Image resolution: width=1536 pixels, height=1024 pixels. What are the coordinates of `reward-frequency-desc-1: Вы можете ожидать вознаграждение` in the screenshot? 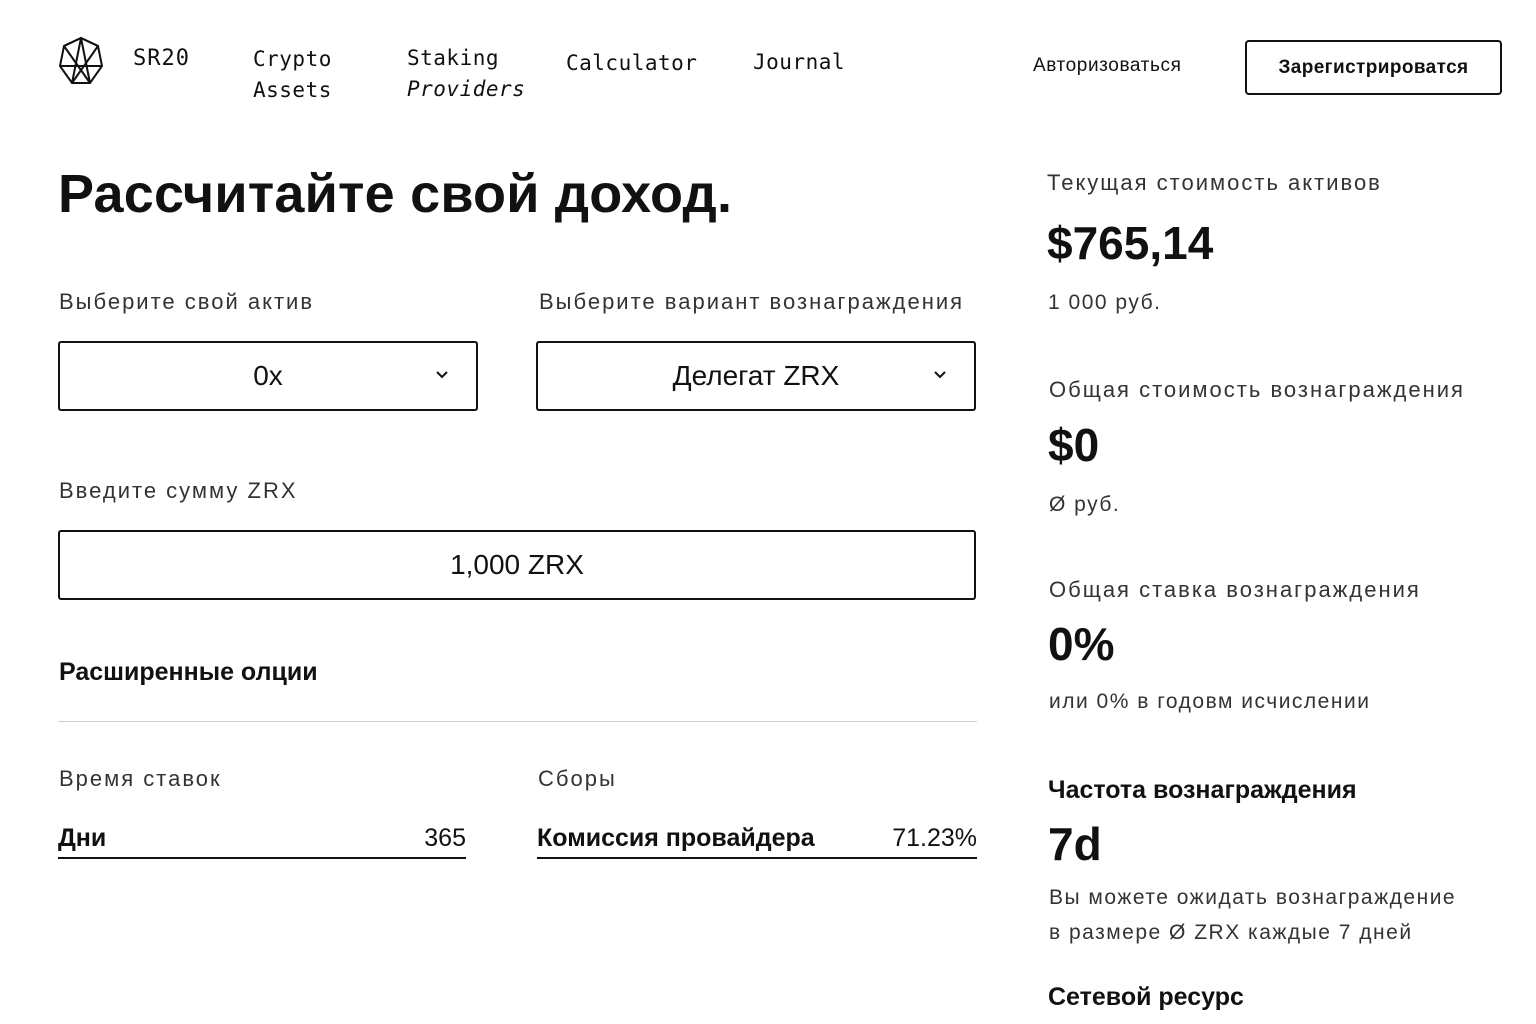 It's located at (1253, 897).